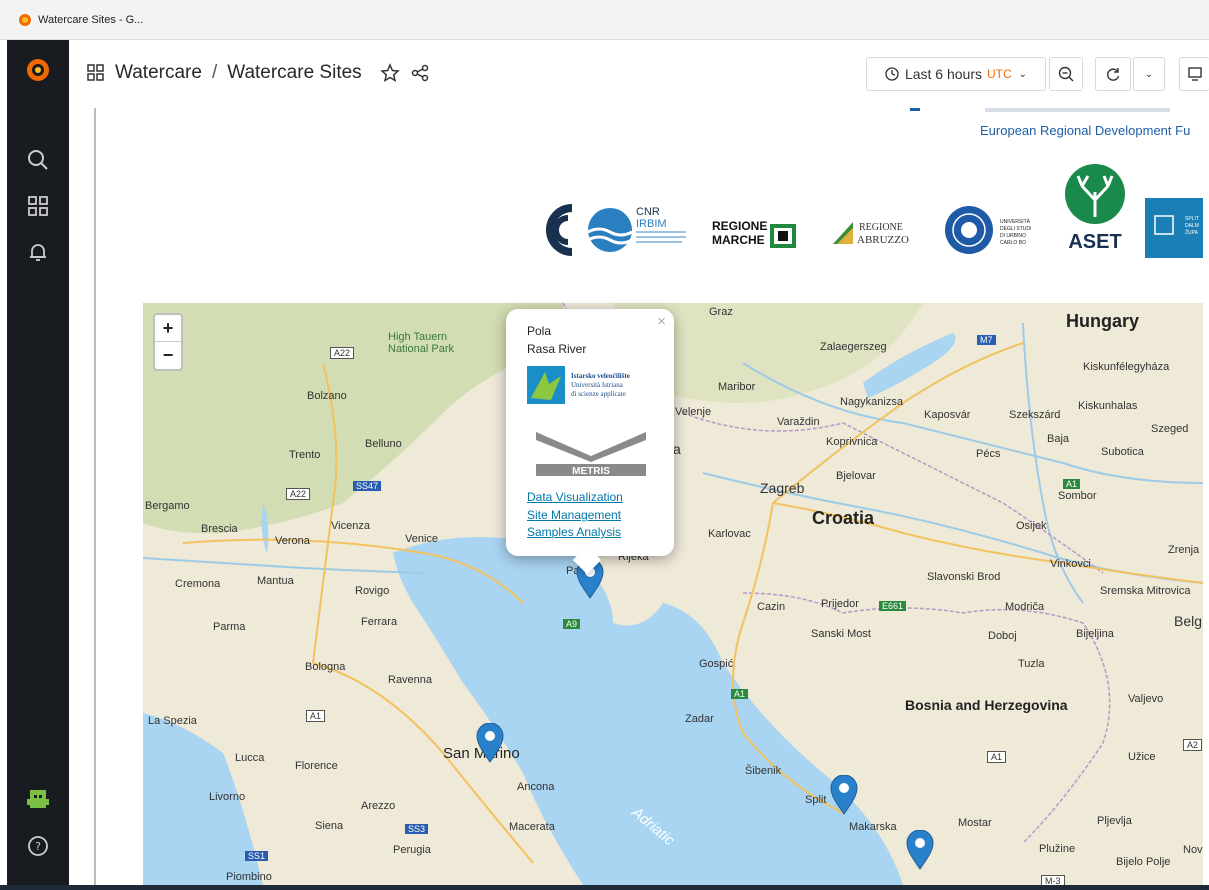 The height and width of the screenshot is (890, 1209). Describe the element at coordinates (856, 476) in the screenshot. I see `map-place-label: Bjelovar` at that location.